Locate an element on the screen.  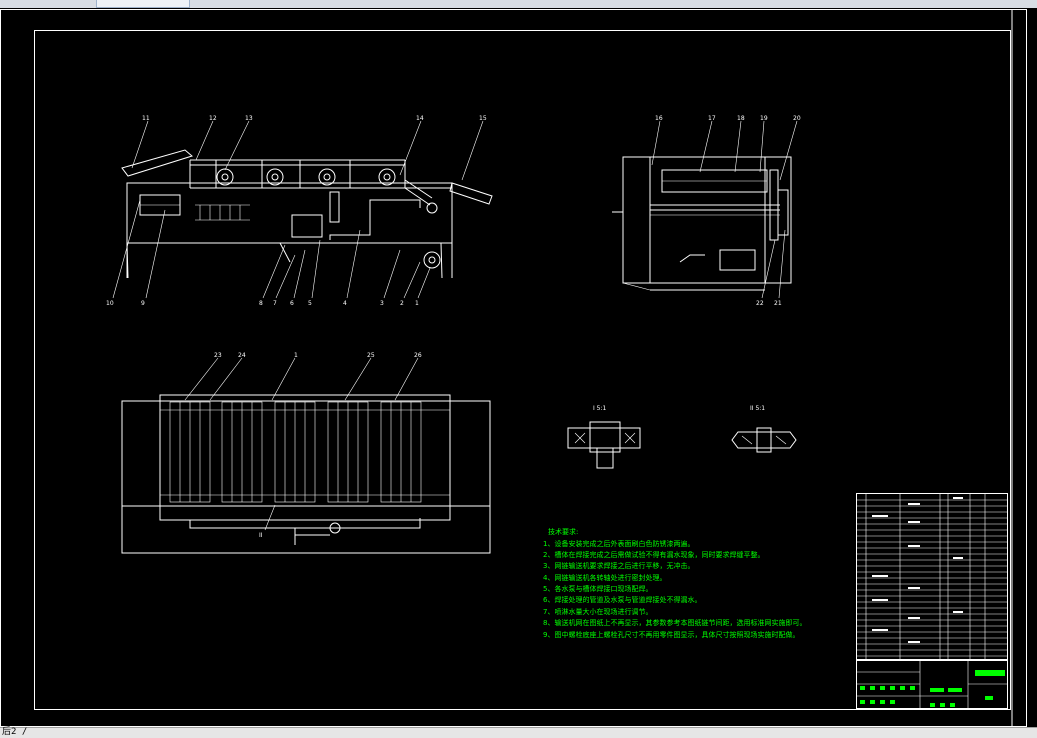
balloon-15: 15 is located at coordinates (483, 118).